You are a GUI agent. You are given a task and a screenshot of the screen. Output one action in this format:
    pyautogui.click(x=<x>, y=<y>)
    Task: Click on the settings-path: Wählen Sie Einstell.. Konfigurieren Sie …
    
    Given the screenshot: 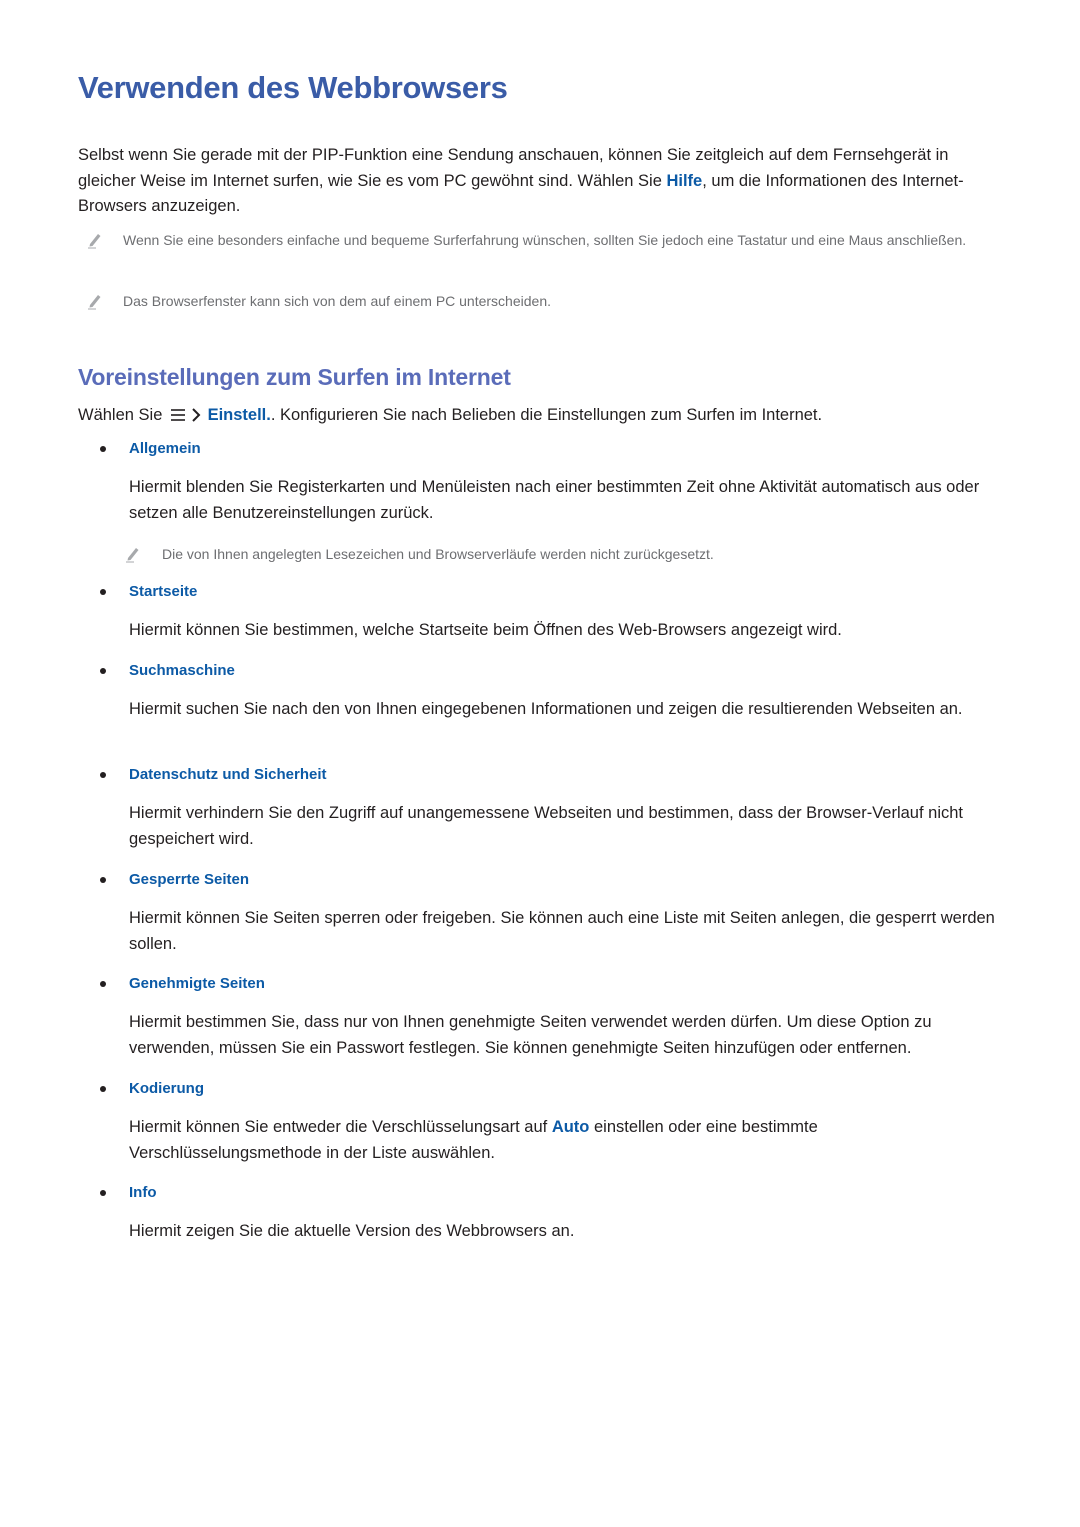 What is the action you would take?
    pyautogui.click(x=543, y=415)
    